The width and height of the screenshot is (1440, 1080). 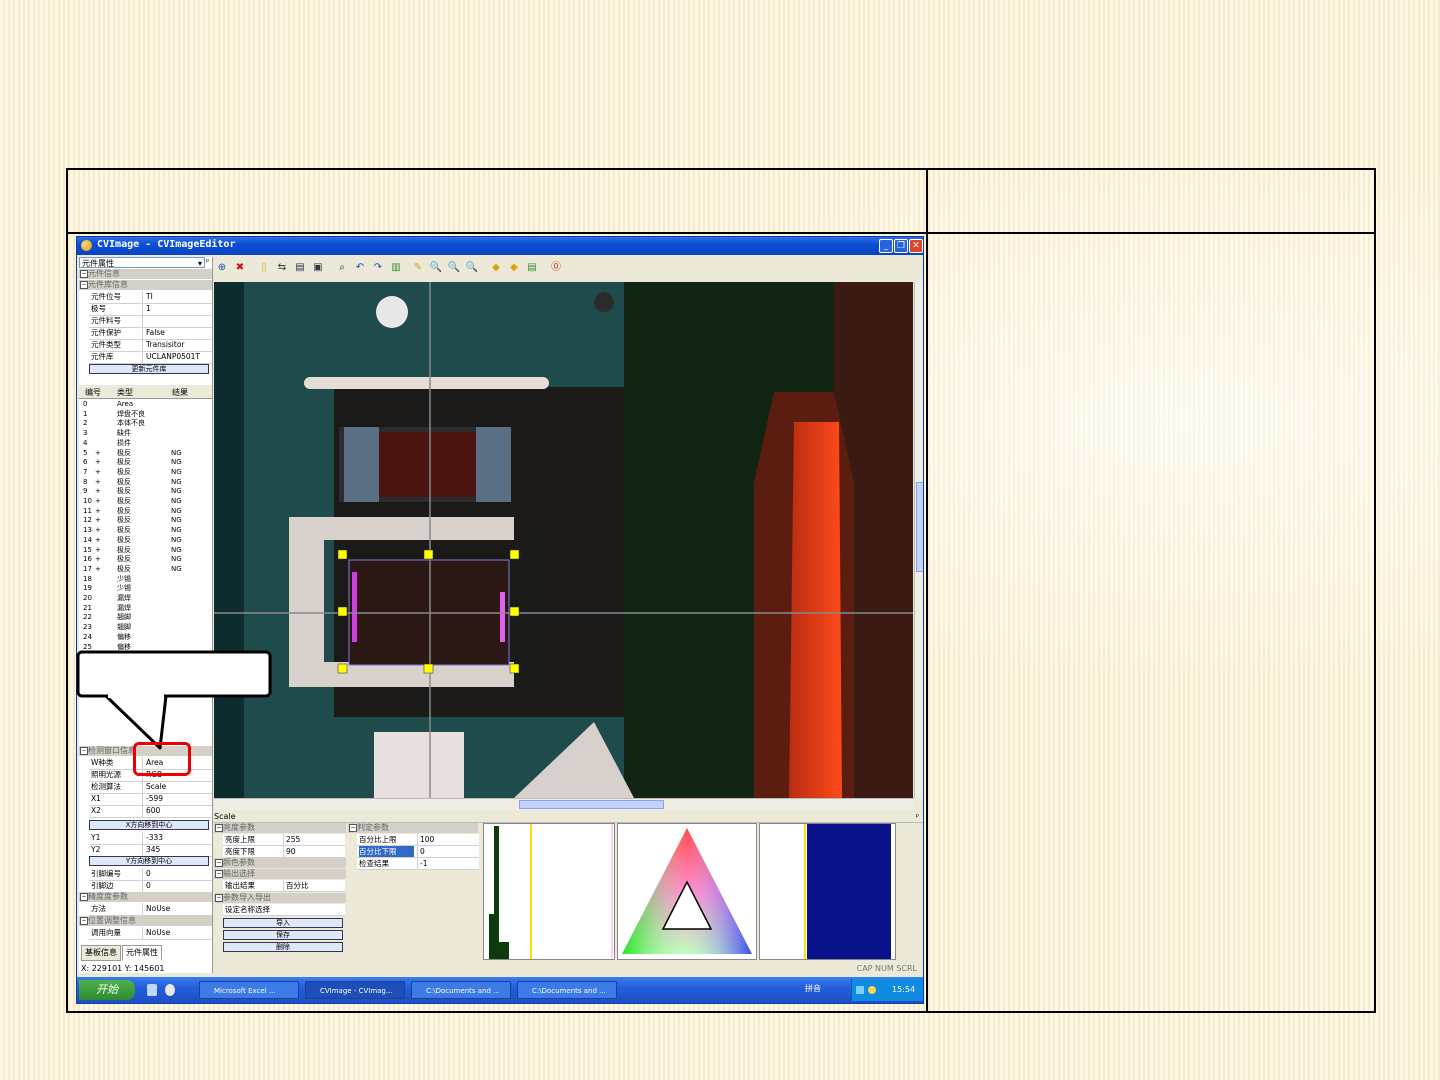 What do you see at coordinates (472, 268) in the screenshot?
I see `zoom-fit-icon: 🔍` at bounding box center [472, 268].